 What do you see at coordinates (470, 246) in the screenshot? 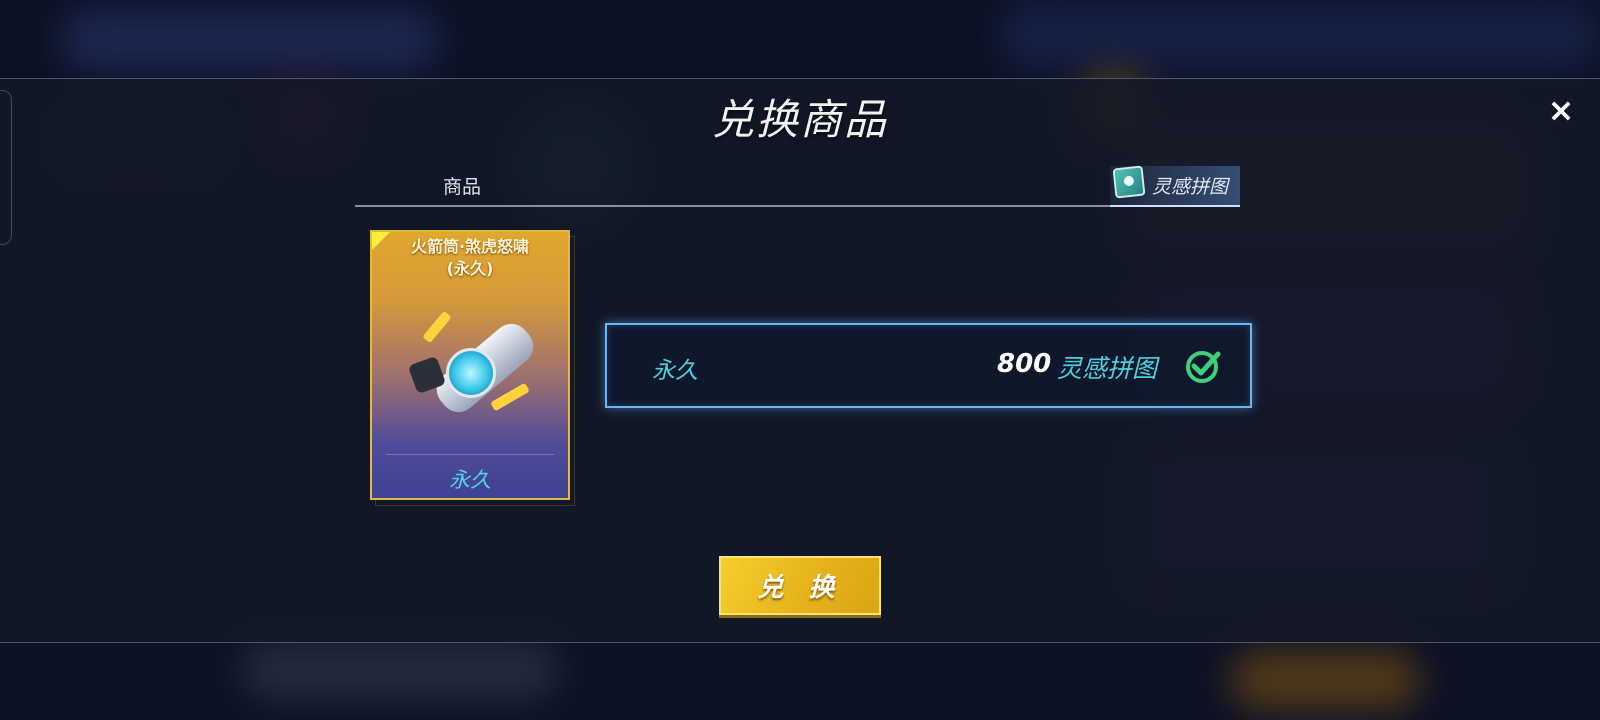
I see `item-title-line1: 火箭筒·煞虎怒啸` at bounding box center [470, 246].